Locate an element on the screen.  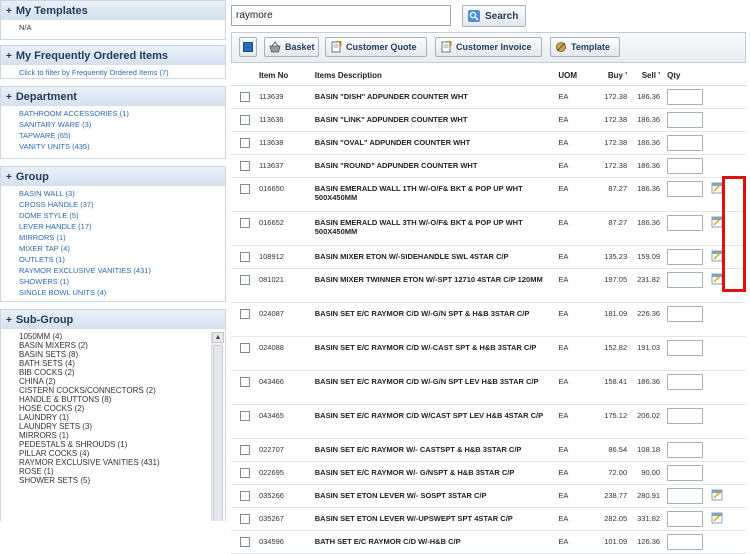
subgroup-item: CISTERN COCKS/CONNECTORS (2) is located at coordinates (114, 390).